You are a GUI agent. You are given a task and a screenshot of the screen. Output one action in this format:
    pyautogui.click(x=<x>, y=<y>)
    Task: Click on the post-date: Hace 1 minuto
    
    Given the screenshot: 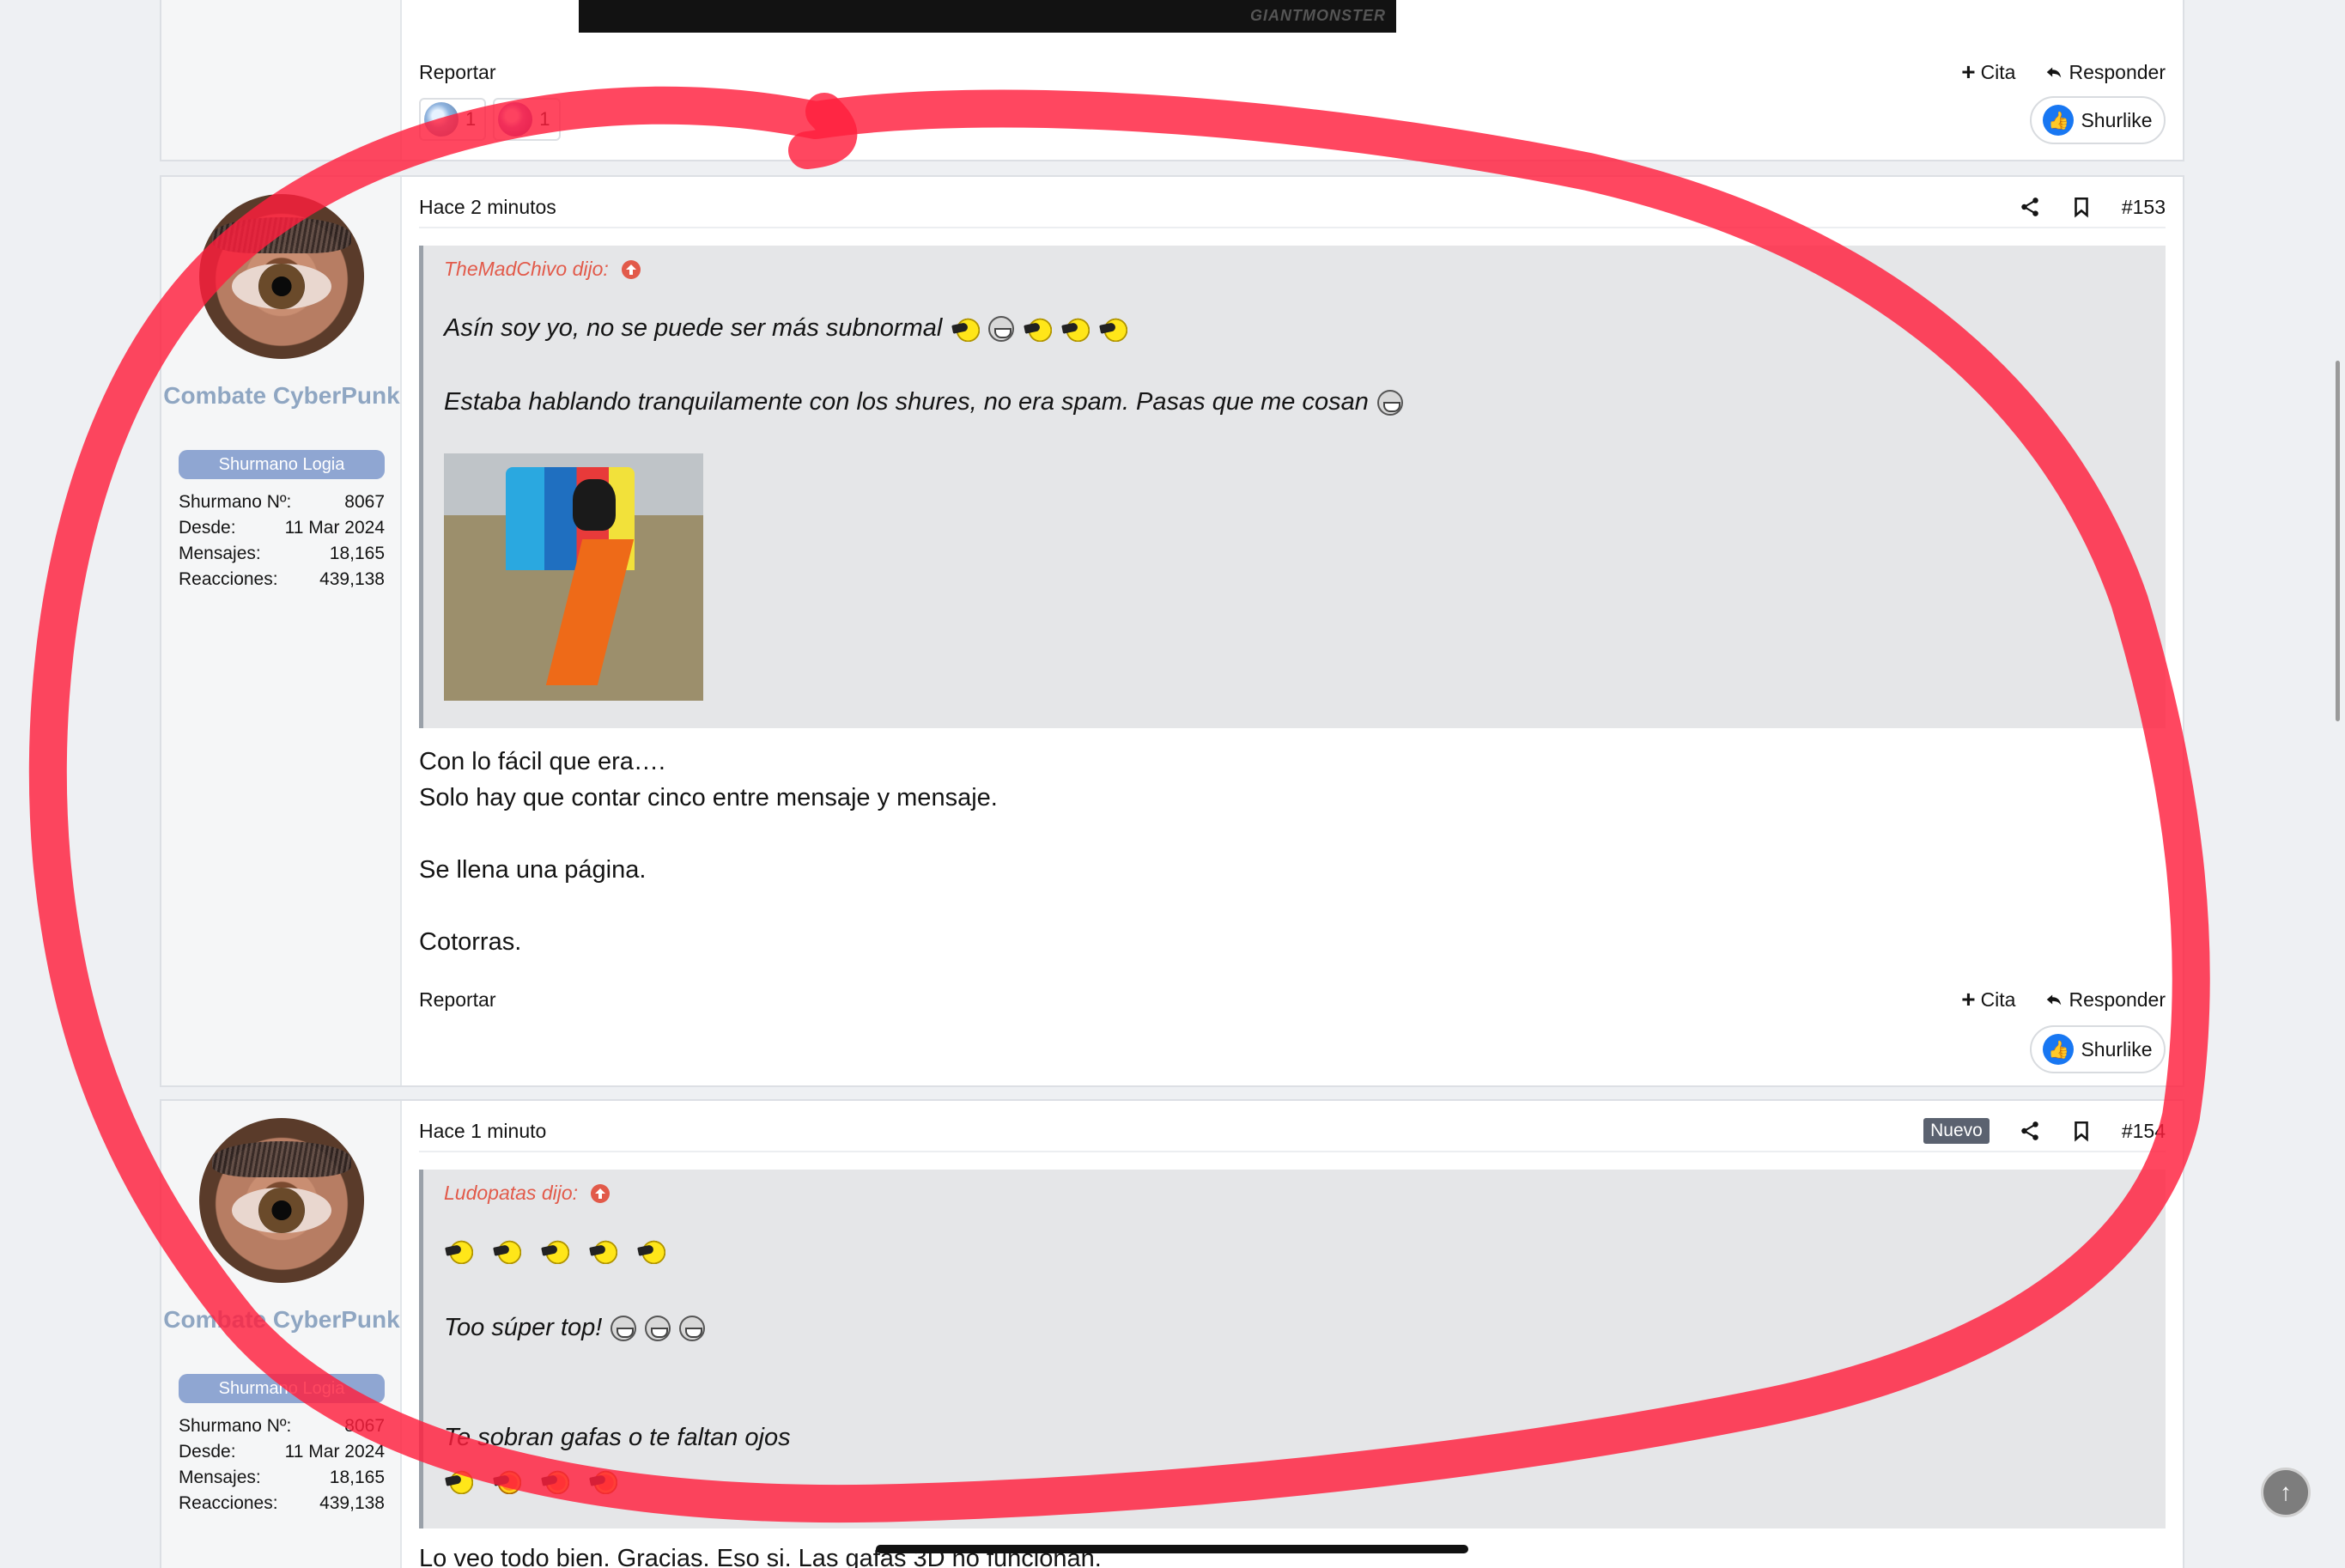 What is the action you would take?
    pyautogui.click(x=482, y=1131)
    